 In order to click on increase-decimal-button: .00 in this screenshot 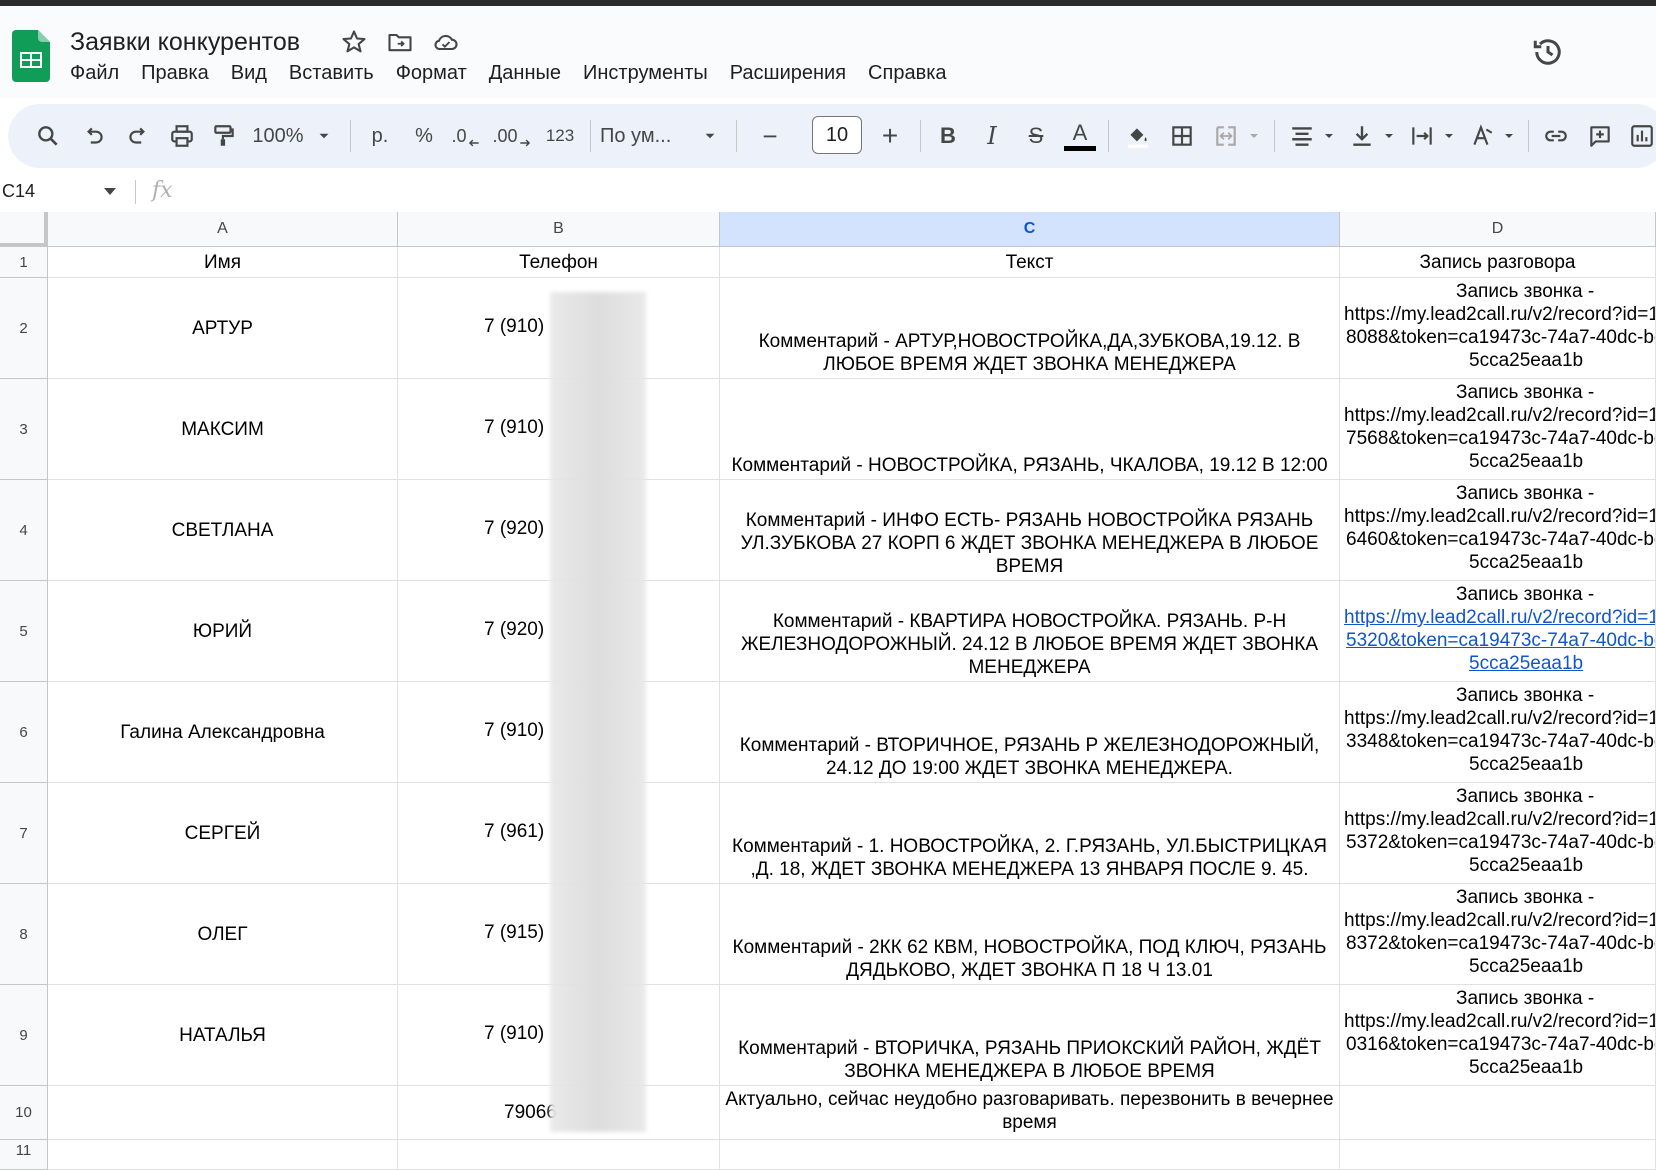, I will do `click(512, 136)`.